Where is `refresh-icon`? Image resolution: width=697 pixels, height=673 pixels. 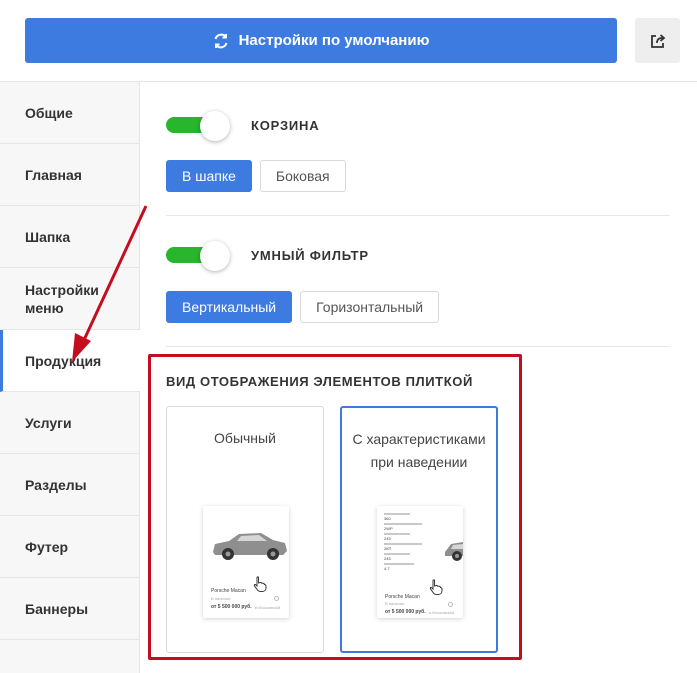
refresh-icon is located at coordinates (221, 40).